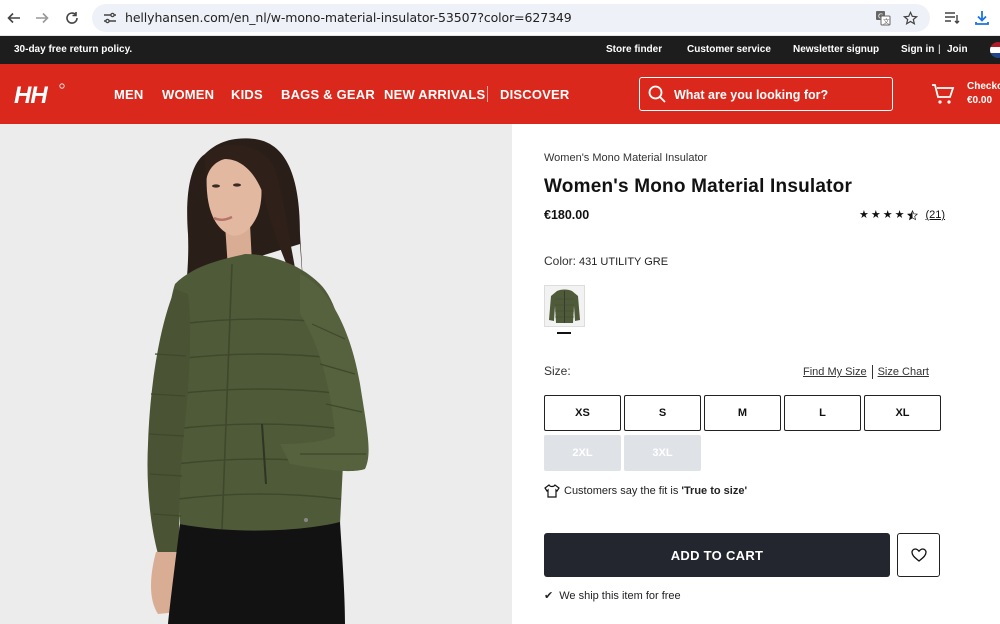 The width and height of the screenshot is (1000, 624). What do you see at coordinates (535, 94) in the screenshot?
I see `nav-discover: DISCOVER` at bounding box center [535, 94].